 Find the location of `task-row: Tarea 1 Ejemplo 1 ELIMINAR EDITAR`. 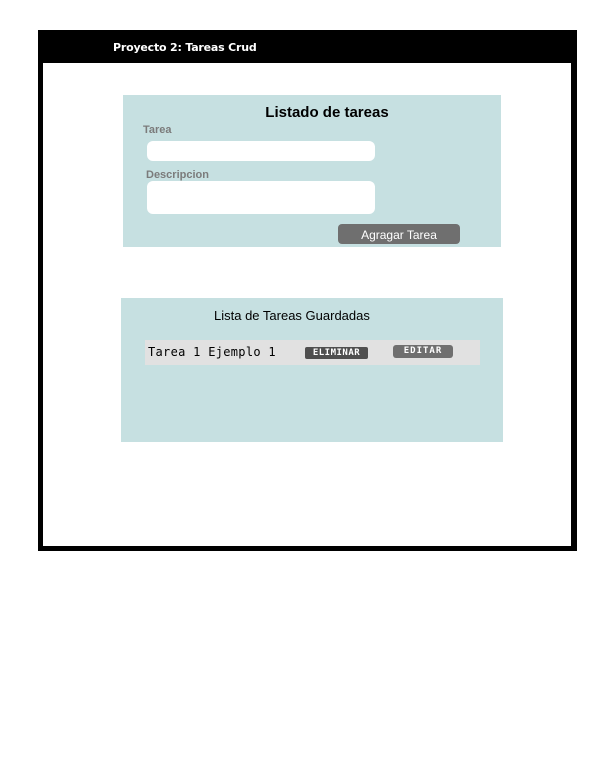

task-row: Tarea 1 Ejemplo 1 ELIMINAR EDITAR is located at coordinates (312, 352).